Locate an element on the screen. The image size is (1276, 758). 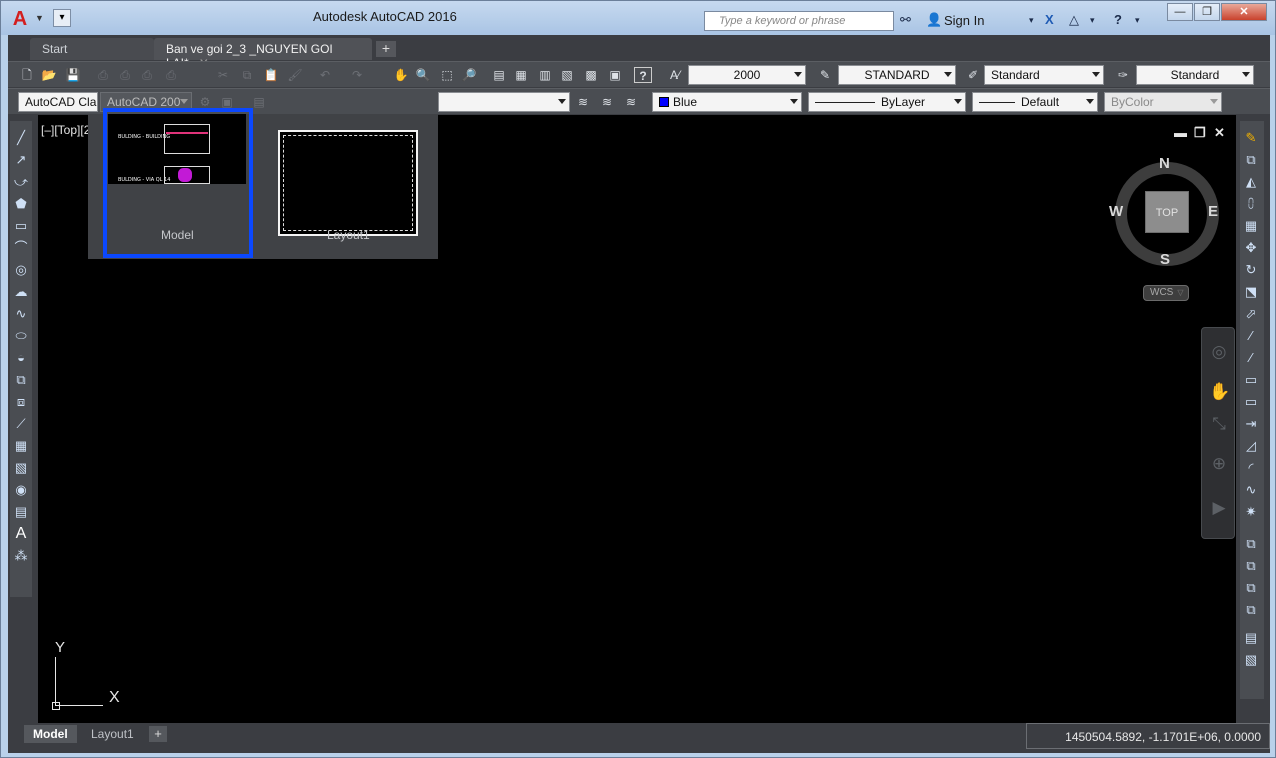
table-style-select: Standard is located at coordinates (1195, 75).